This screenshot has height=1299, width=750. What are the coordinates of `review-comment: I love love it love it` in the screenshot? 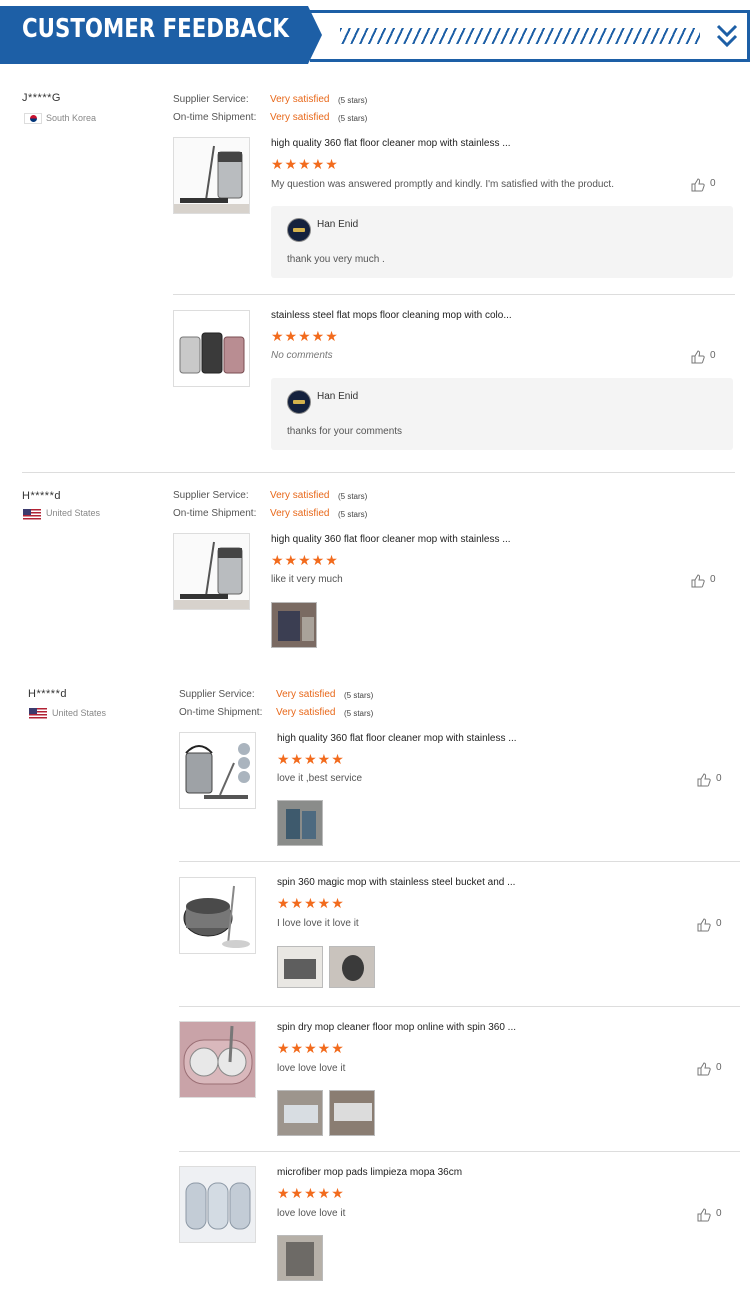 It's located at (318, 923).